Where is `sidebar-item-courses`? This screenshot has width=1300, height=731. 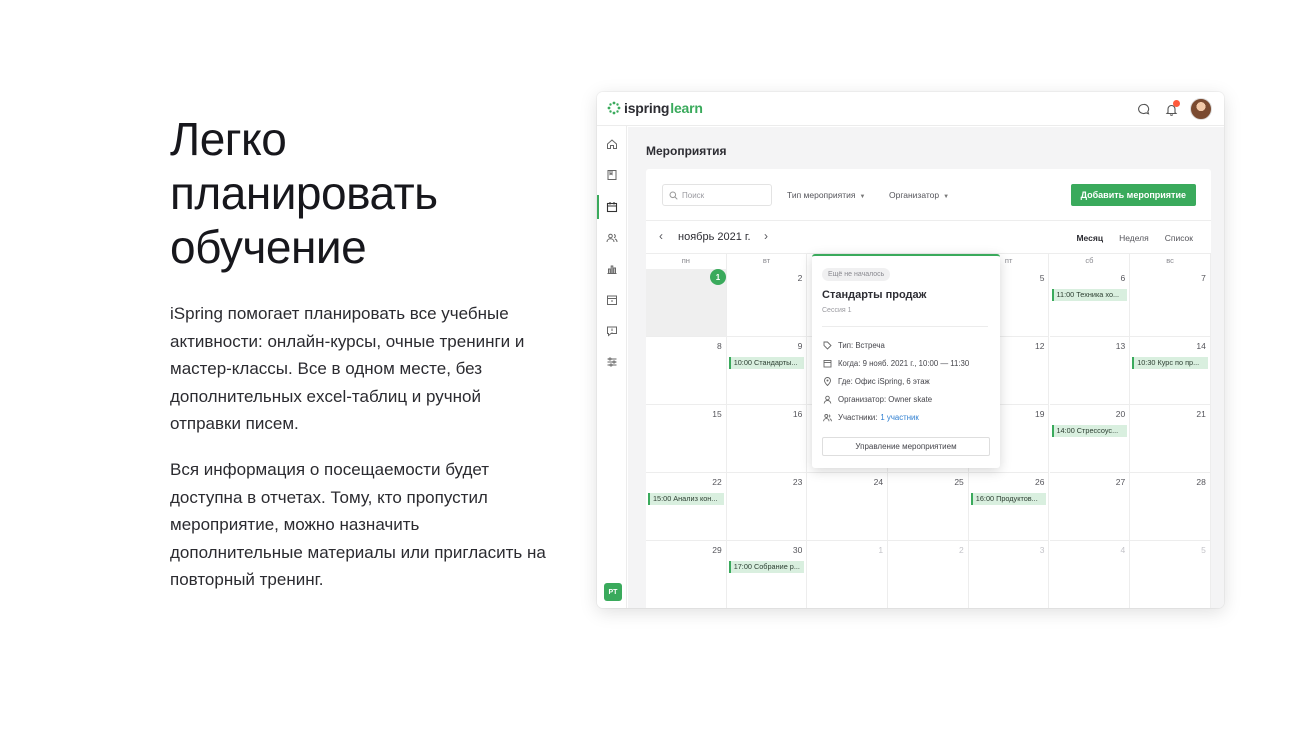
sidebar-item-courses is located at coordinates (612, 175).